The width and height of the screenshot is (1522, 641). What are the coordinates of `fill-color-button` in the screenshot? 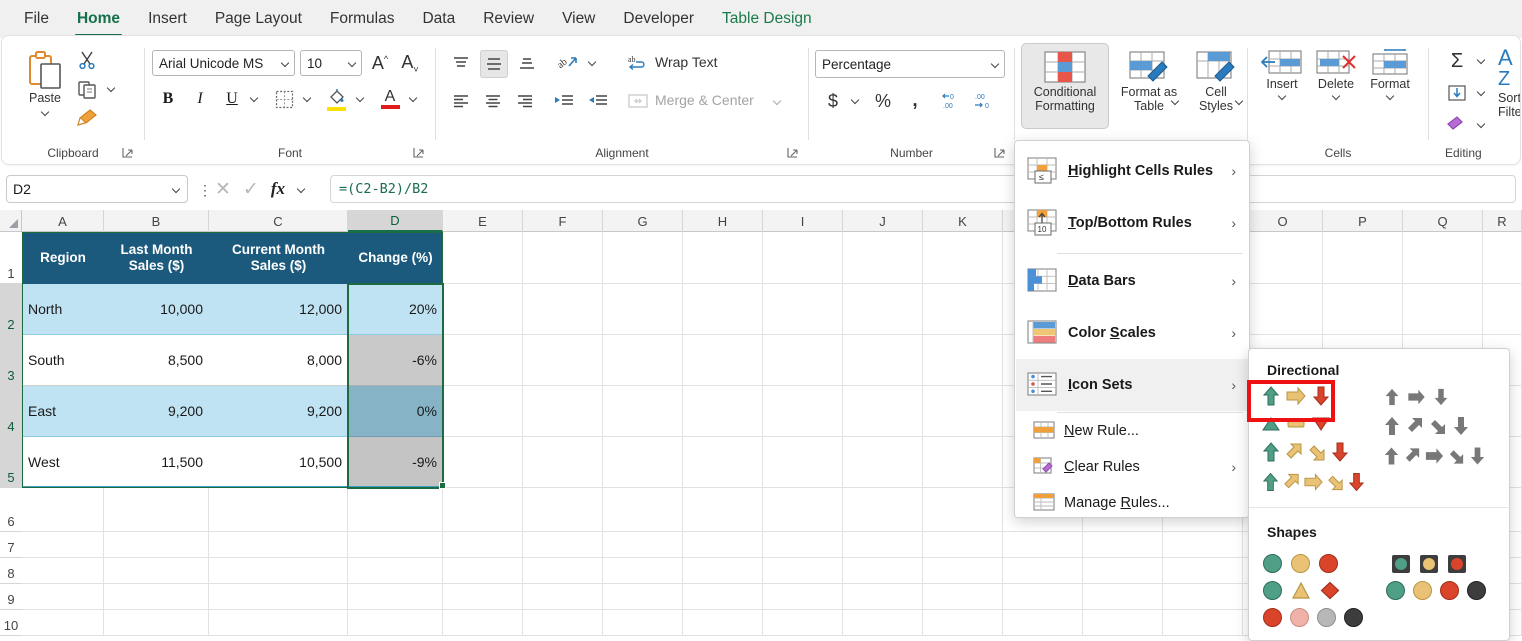 It's located at (337, 99).